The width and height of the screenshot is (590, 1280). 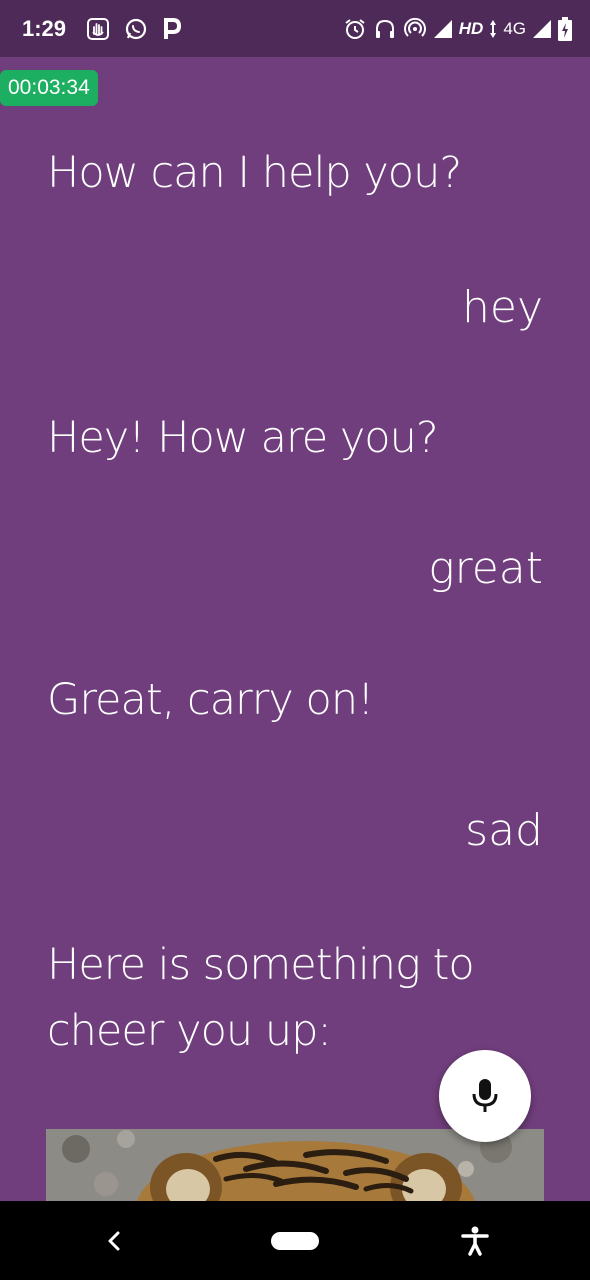 I want to click on network-label: HD, so click(x=471, y=28).